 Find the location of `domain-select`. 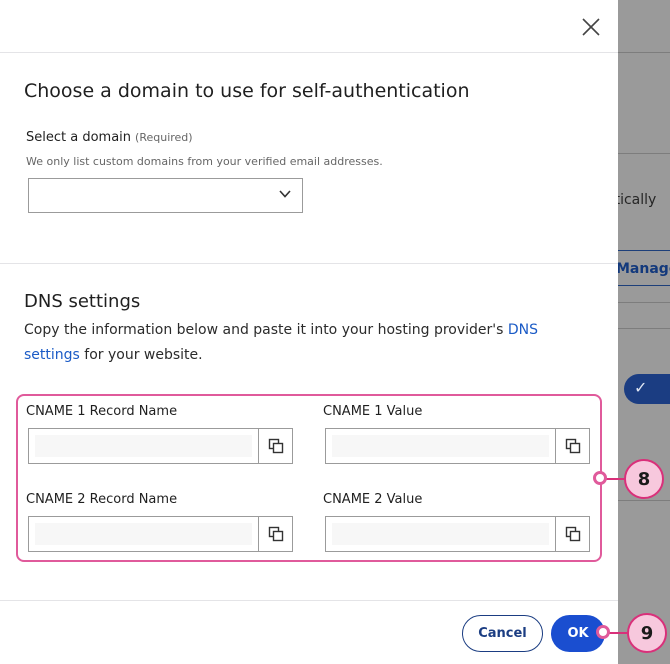

domain-select is located at coordinates (165, 195).